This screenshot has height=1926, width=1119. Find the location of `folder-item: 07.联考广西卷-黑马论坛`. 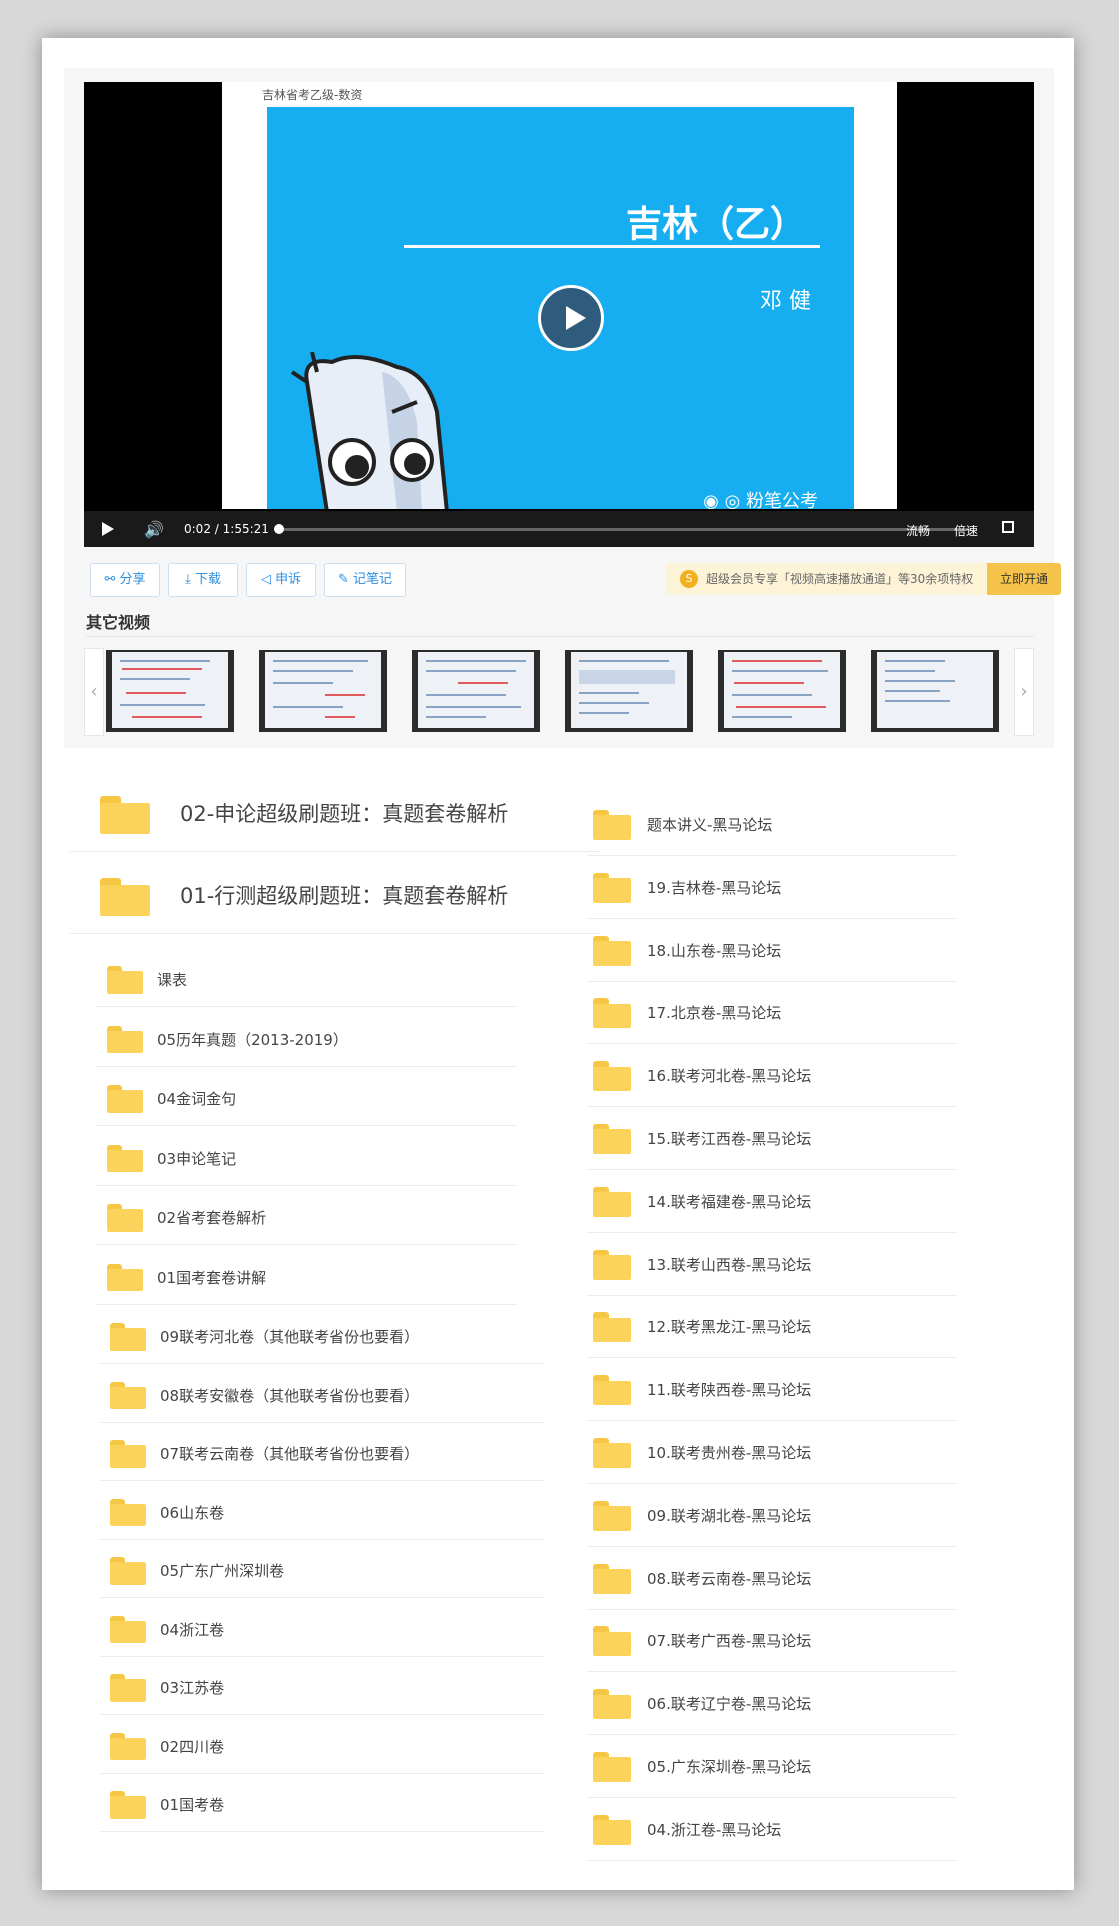

folder-item: 07.联考广西卷-黑马论坛 is located at coordinates (772, 1641).